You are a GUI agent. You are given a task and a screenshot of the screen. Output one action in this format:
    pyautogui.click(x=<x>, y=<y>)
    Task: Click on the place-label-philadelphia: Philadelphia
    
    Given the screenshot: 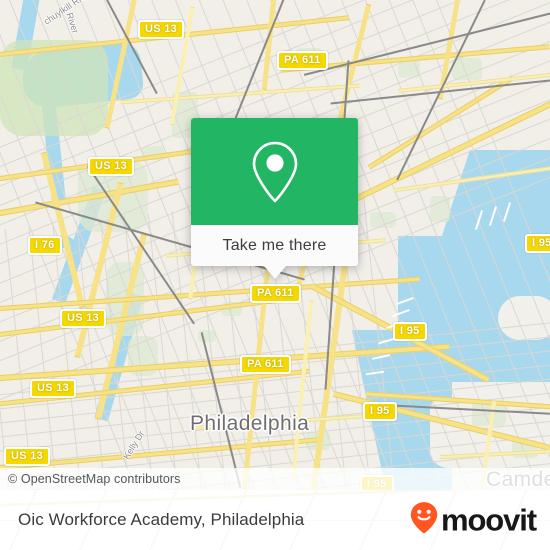 What is the action you would take?
    pyautogui.click(x=250, y=423)
    